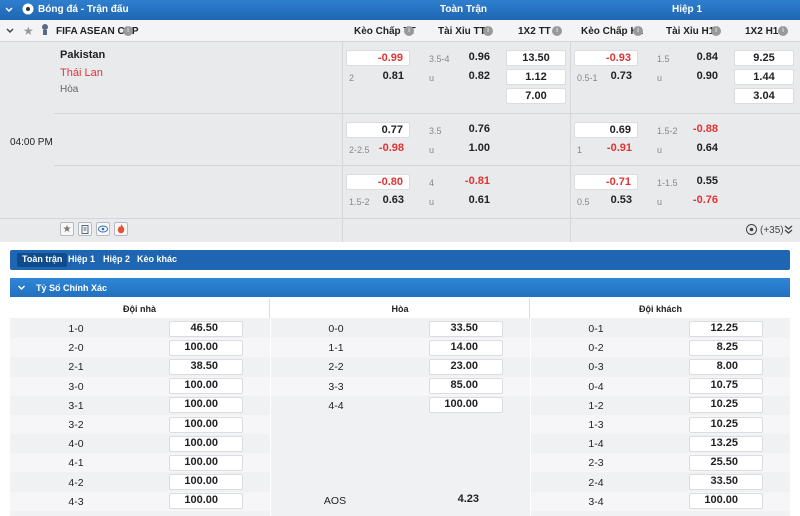 This screenshot has width=800, height=516. Describe the element at coordinates (121, 229) in the screenshot. I see `hot-button` at that location.